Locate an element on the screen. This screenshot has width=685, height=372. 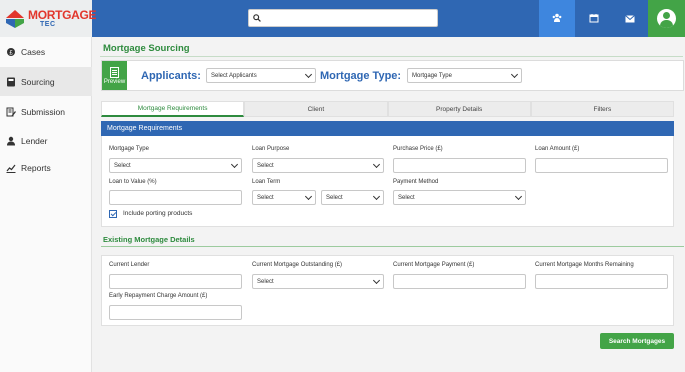
months-remaining-input is located at coordinates (601, 281).